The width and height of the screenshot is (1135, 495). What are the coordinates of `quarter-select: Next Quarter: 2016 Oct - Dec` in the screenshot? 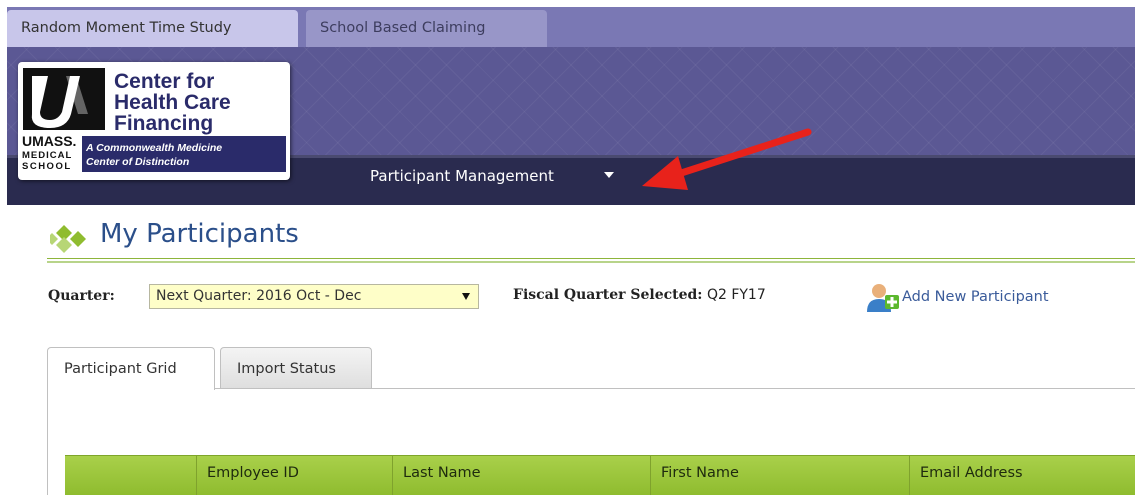 It's located at (314, 296).